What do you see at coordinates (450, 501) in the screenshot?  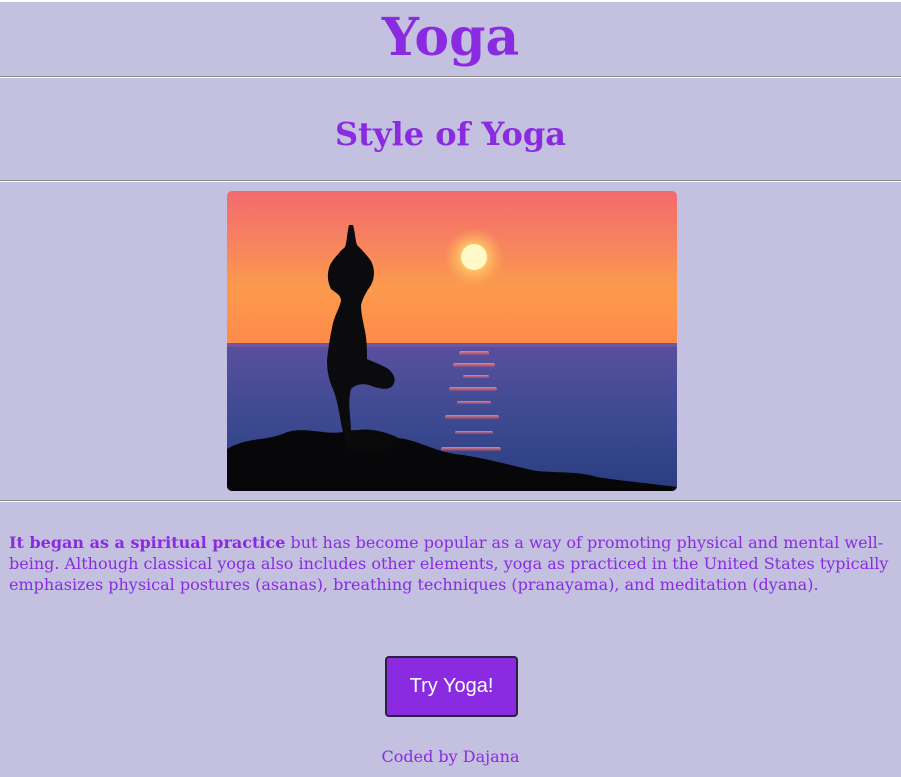 I see `image-divider` at bounding box center [450, 501].